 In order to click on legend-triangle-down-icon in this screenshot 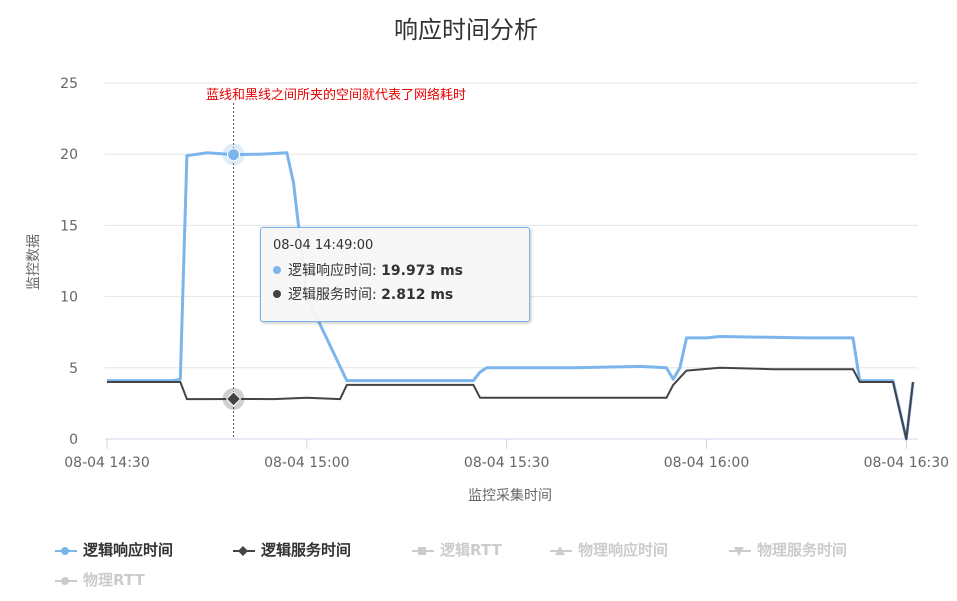, I will do `click(743, 550)`.